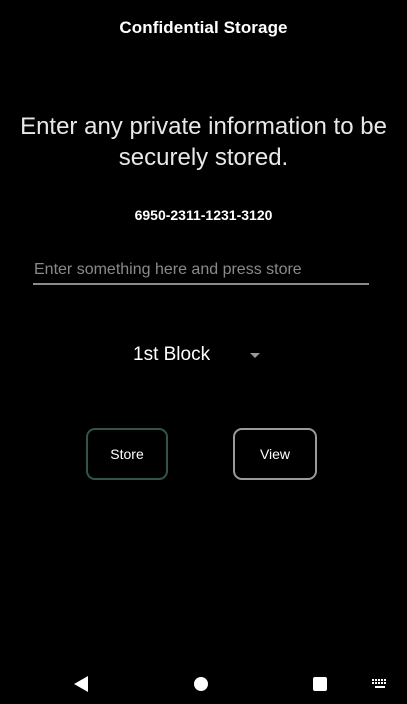  Describe the element at coordinates (201, 284) in the screenshot. I see `input-underline` at that location.